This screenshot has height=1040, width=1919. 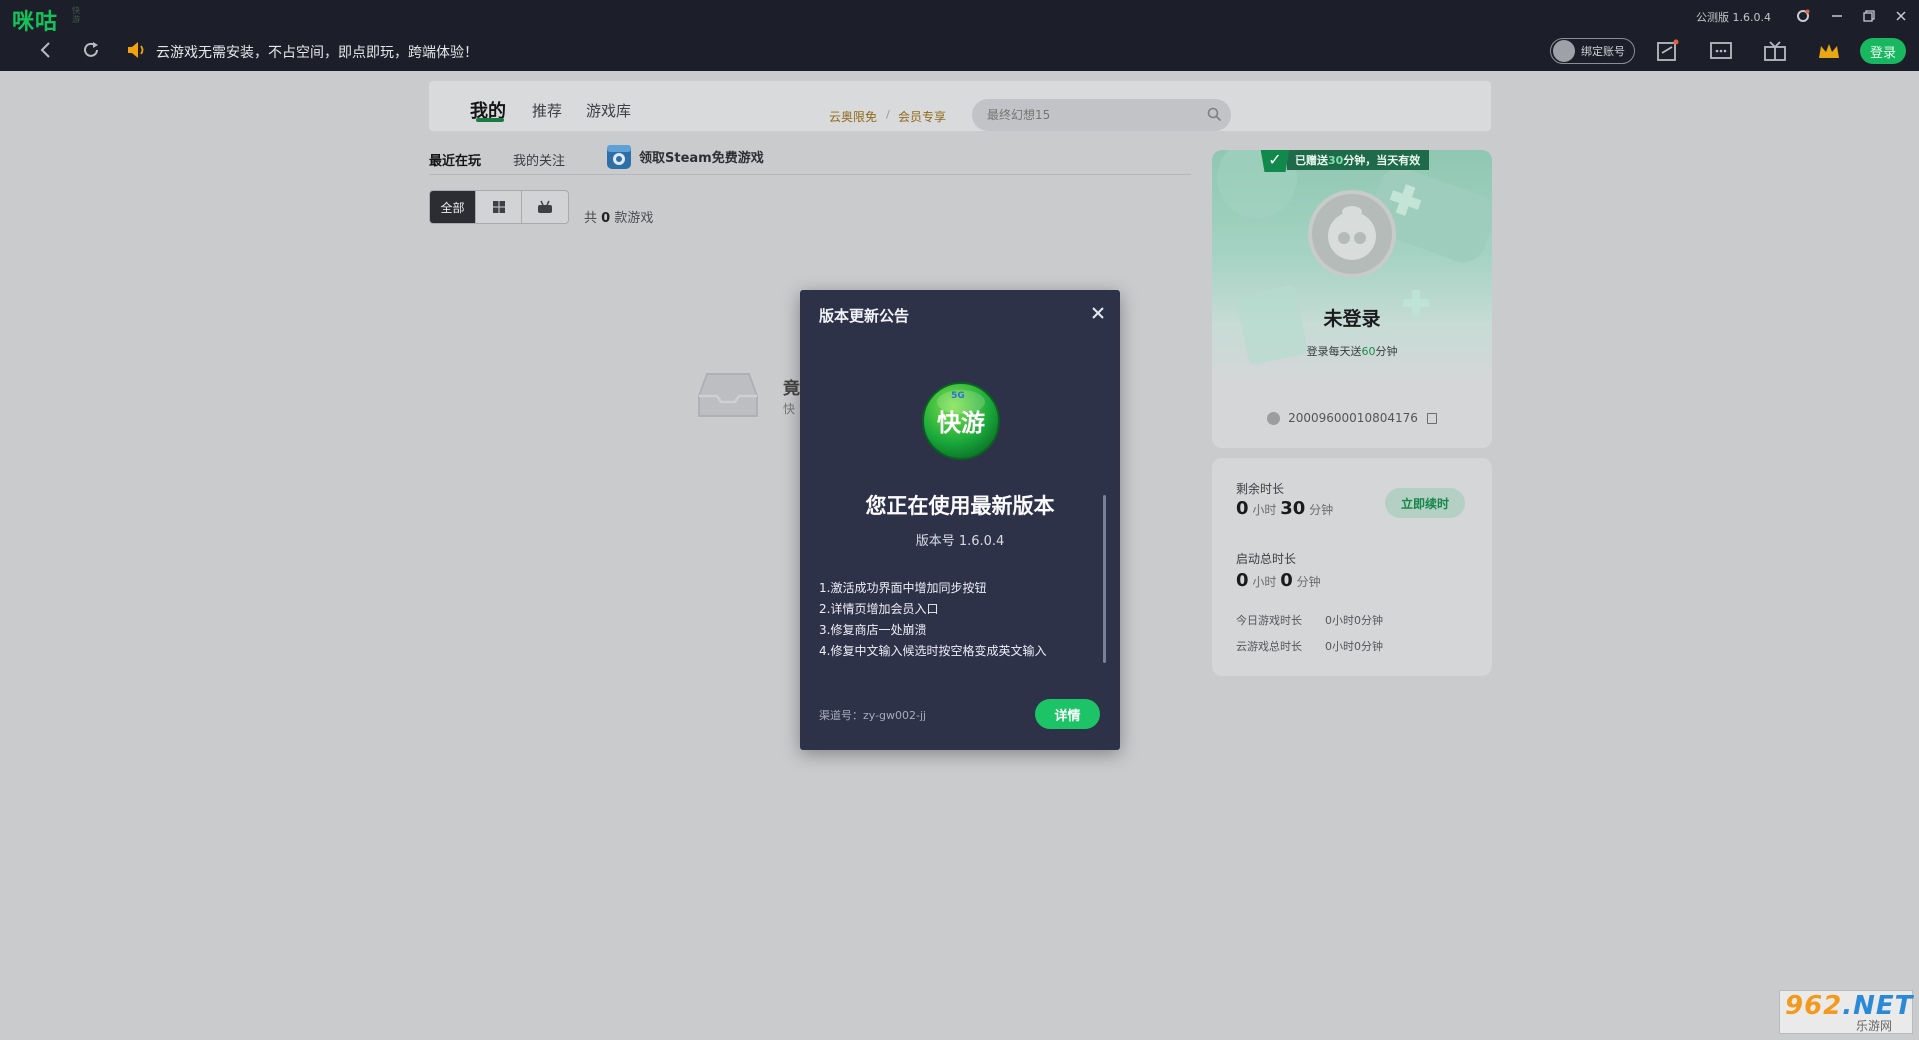 What do you see at coordinates (1869, 16) in the screenshot?
I see `restore-icon` at bounding box center [1869, 16].